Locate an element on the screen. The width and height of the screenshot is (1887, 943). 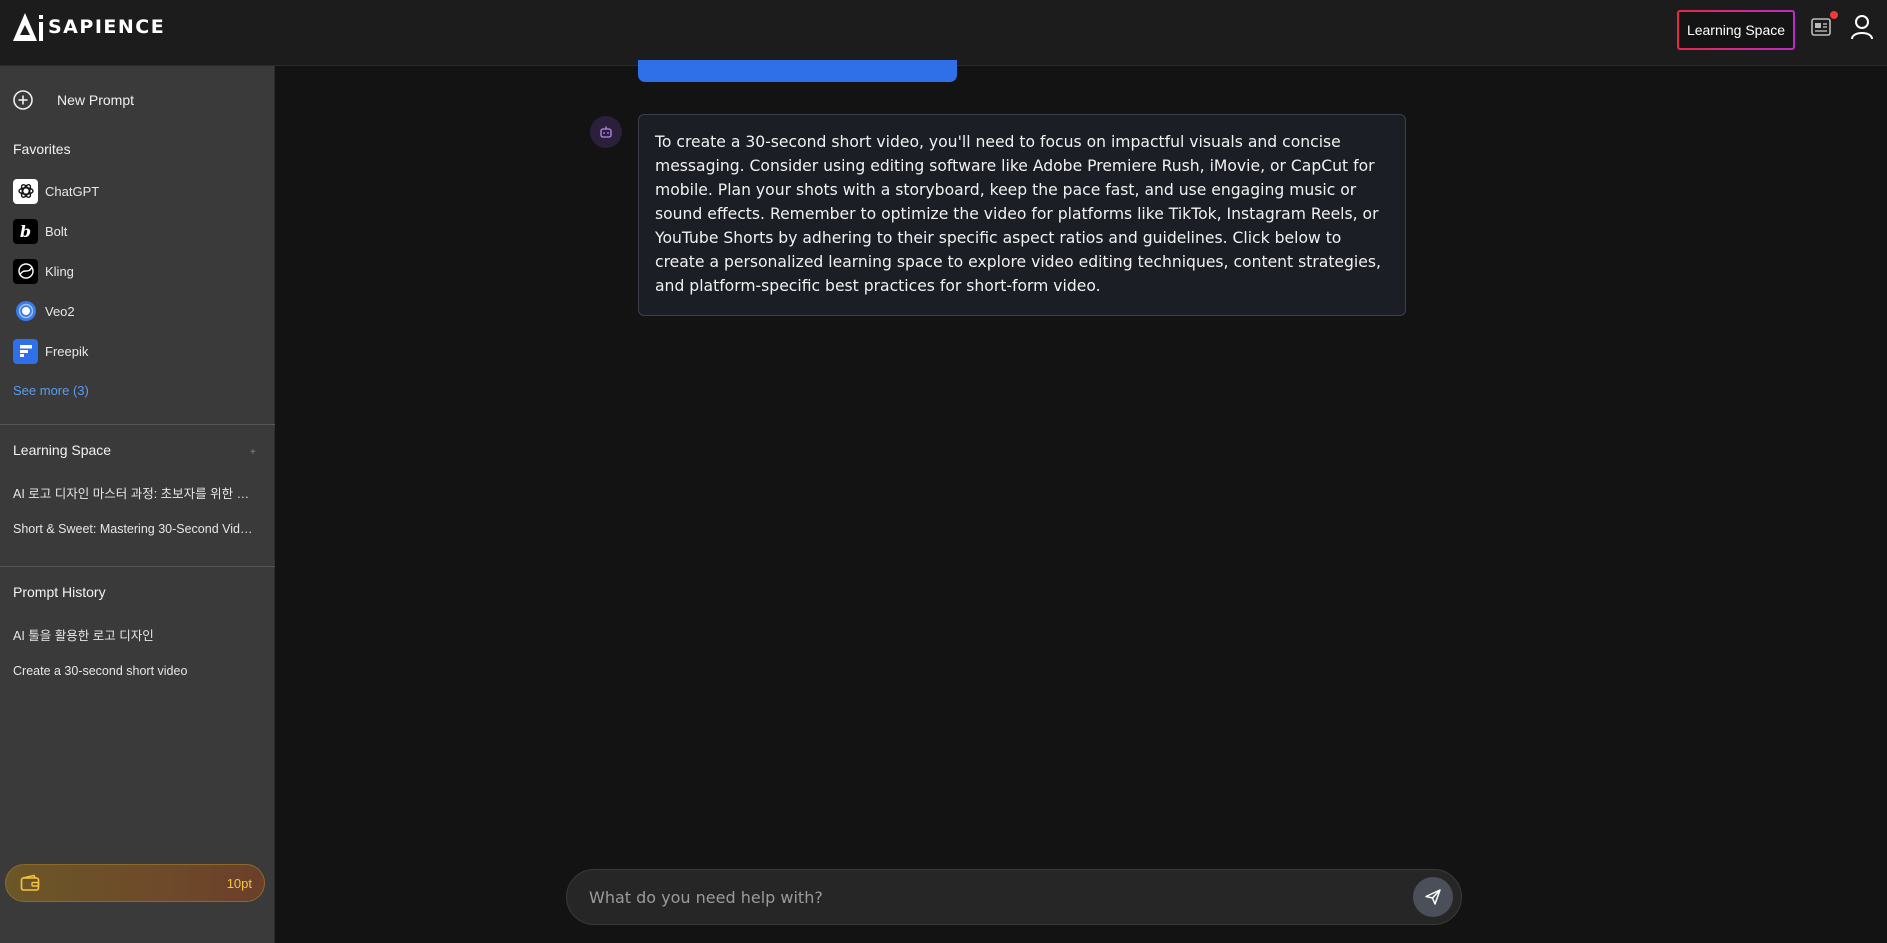
assistant-avatar is located at coordinates (606, 132).